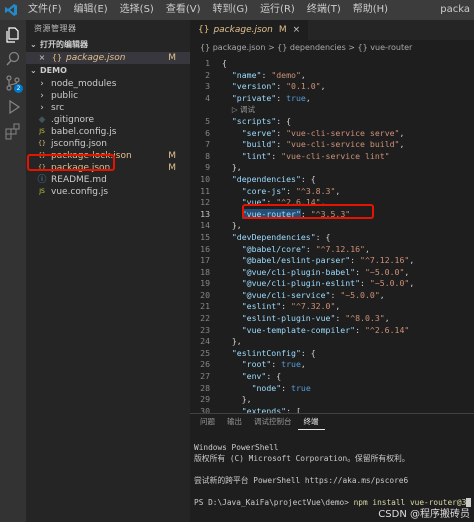  Describe the element at coordinates (207, 422) in the screenshot. I see `tab-problems: 问题` at that location.